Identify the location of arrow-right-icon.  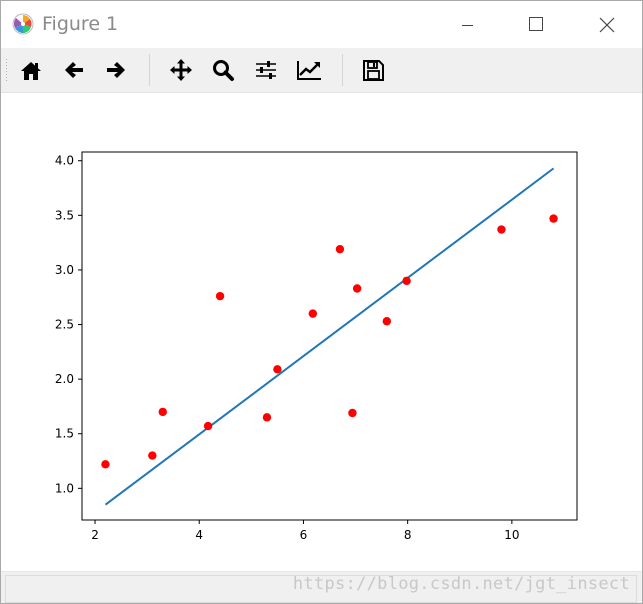
(116, 70).